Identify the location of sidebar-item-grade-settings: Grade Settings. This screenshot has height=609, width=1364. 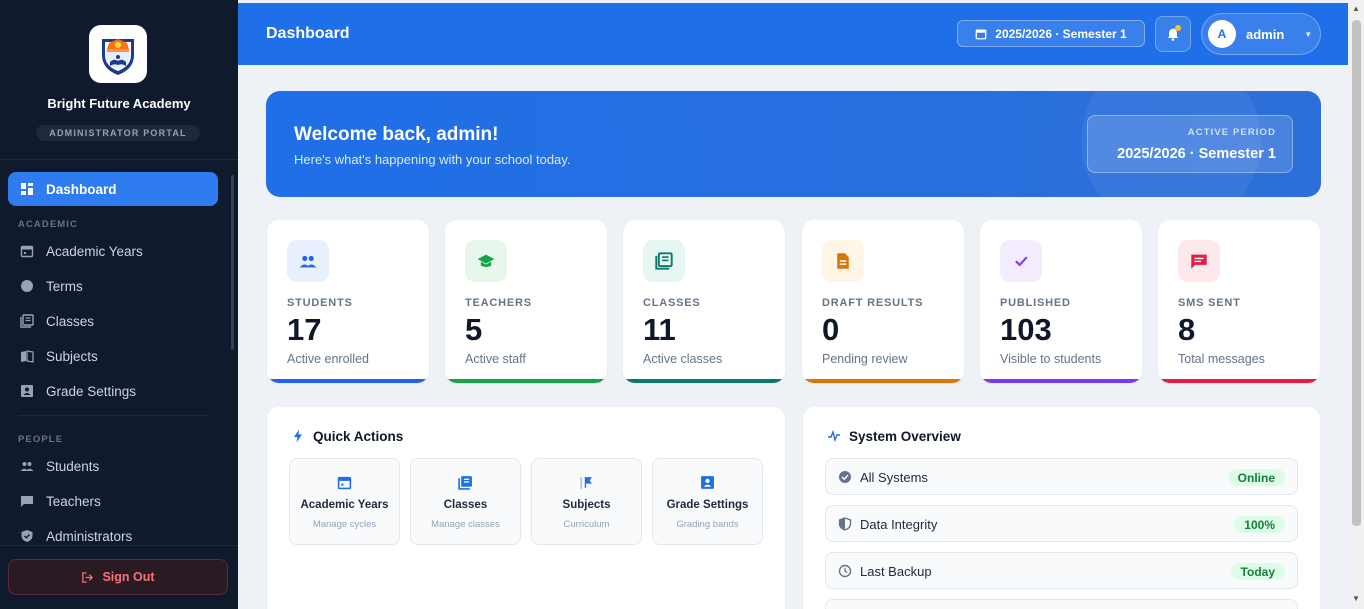
(113, 391).